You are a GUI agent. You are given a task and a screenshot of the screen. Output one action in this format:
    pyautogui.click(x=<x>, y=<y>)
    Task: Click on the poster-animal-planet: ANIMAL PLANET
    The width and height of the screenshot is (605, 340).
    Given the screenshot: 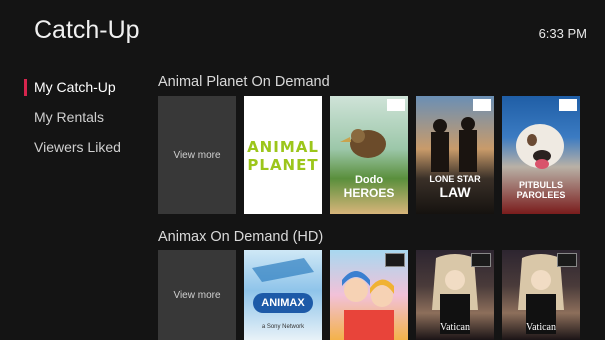 What is the action you would take?
    pyautogui.click(x=283, y=155)
    